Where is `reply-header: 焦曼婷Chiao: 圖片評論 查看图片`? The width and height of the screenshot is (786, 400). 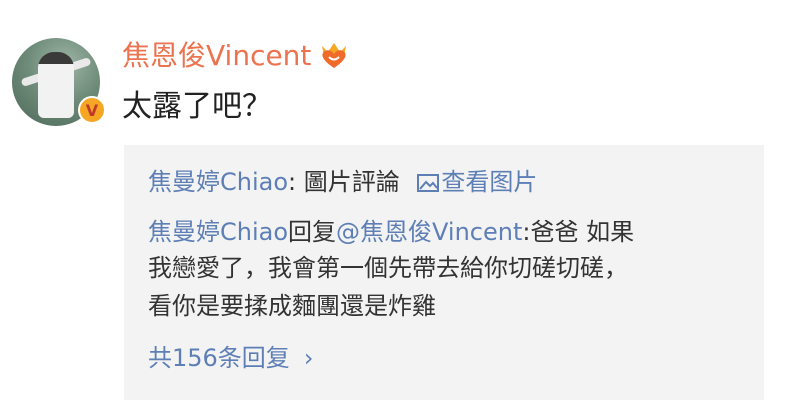
reply-header: 焦曼婷Chiao: 圖片評論 查看图片 is located at coordinates (342, 182).